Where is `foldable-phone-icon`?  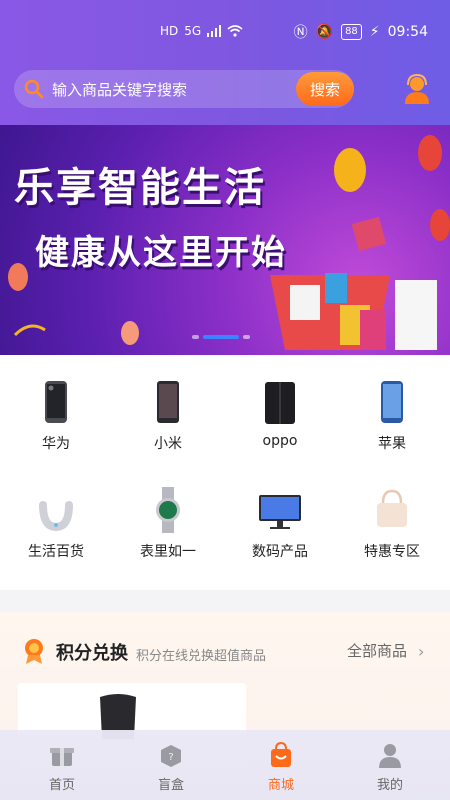
foldable-phone-icon is located at coordinates (280, 403).